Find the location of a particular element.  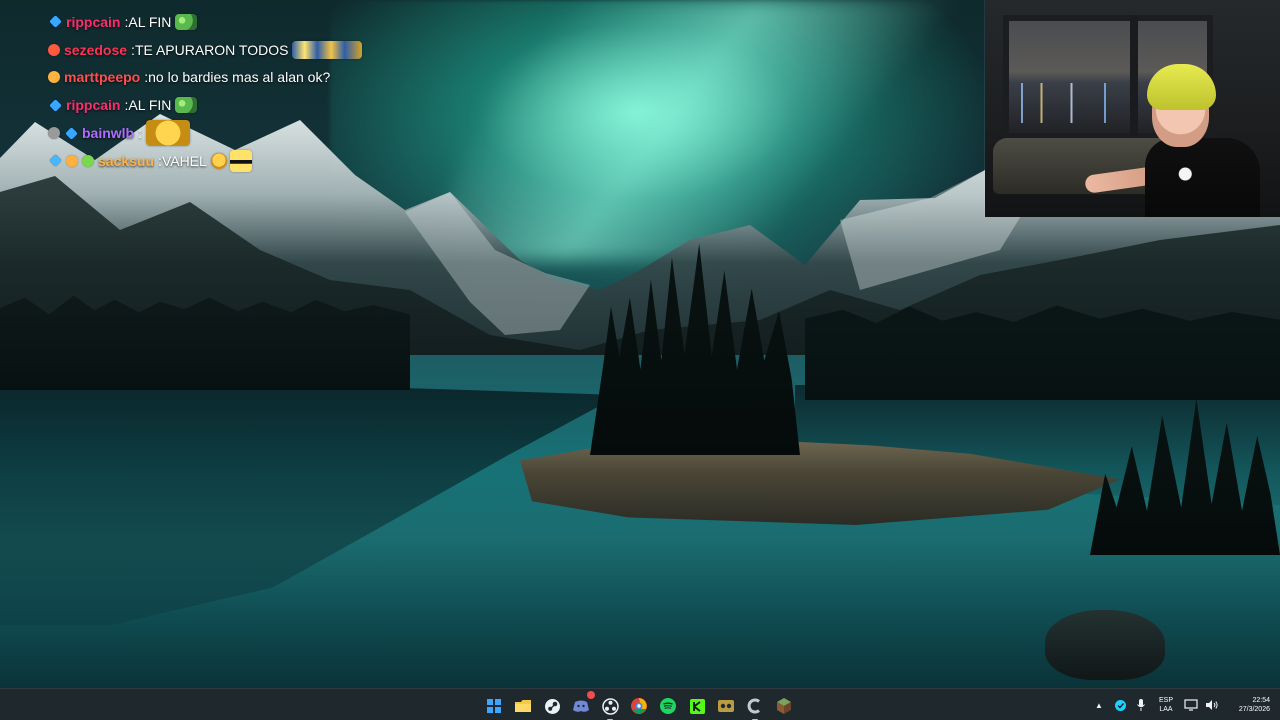

windows-taskbar: ▲ ESP LAA 22:54 27/3/2026 is located at coordinates (640, 704).